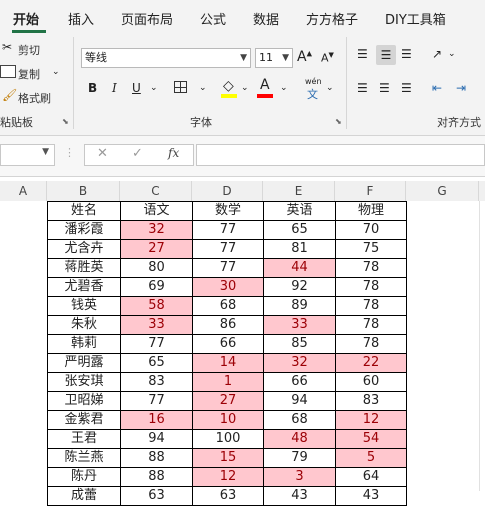 The image size is (485, 506). What do you see at coordinates (84, 401) in the screenshot?
I see `name-cell: 卫昭娣` at bounding box center [84, 401].